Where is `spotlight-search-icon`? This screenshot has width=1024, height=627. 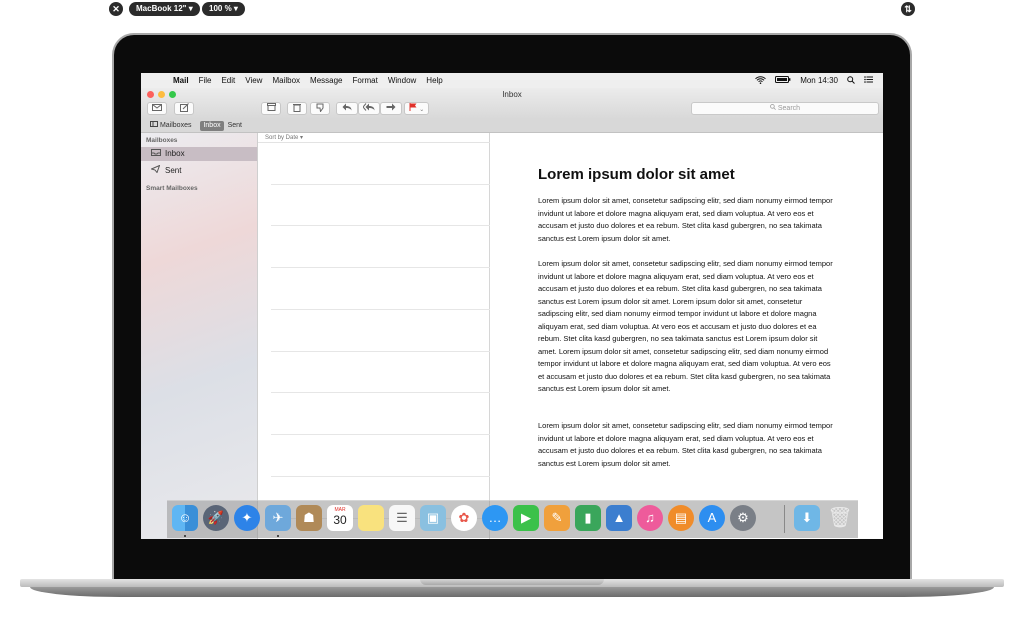
spotlight-search-icon is located at coordinates (851, 80).